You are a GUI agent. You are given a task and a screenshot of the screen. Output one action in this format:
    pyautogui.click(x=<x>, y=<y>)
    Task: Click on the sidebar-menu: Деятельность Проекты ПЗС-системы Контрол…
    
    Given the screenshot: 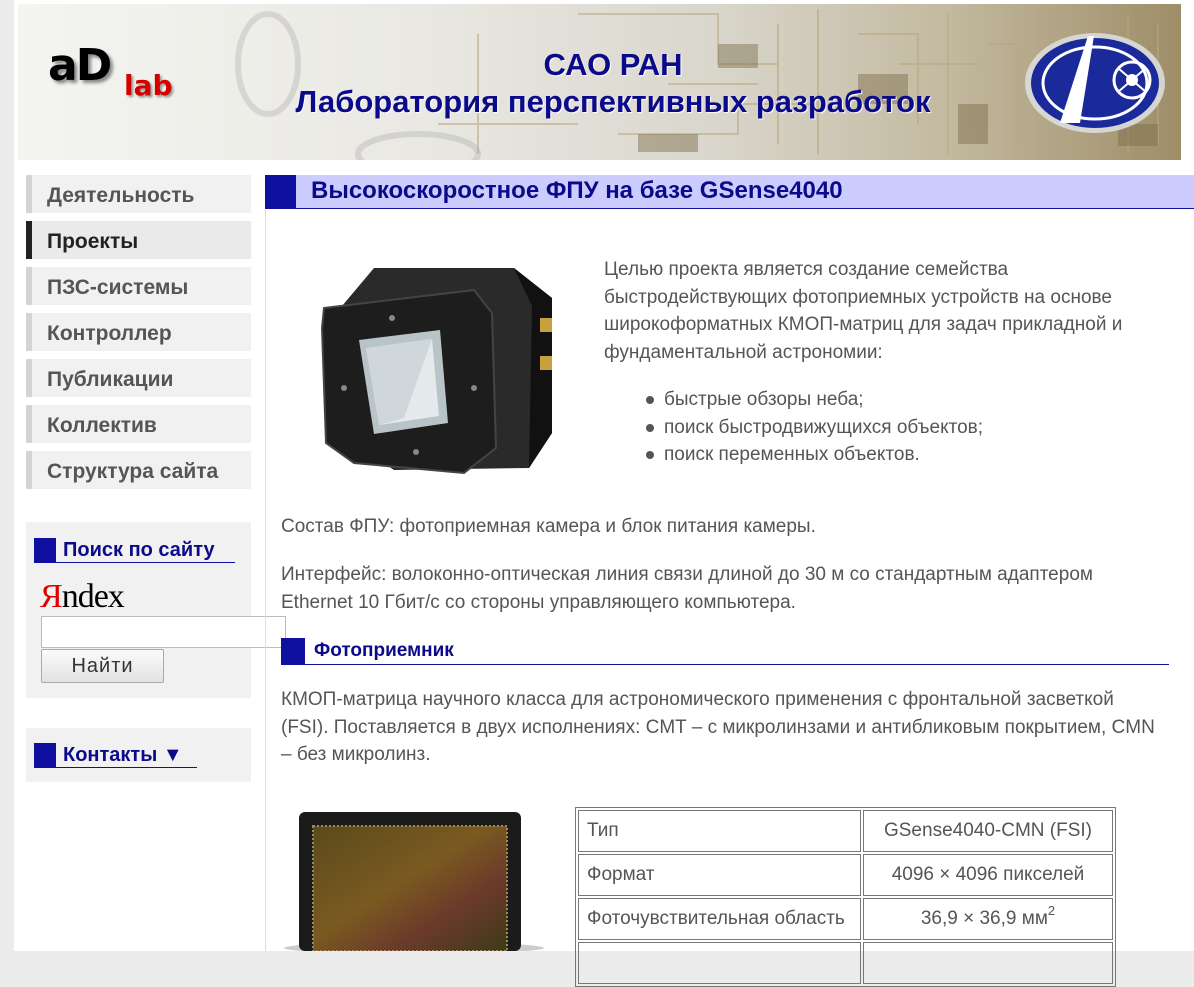 What is the action you would take?
    pyautogui.click(x=138, y=336)
    